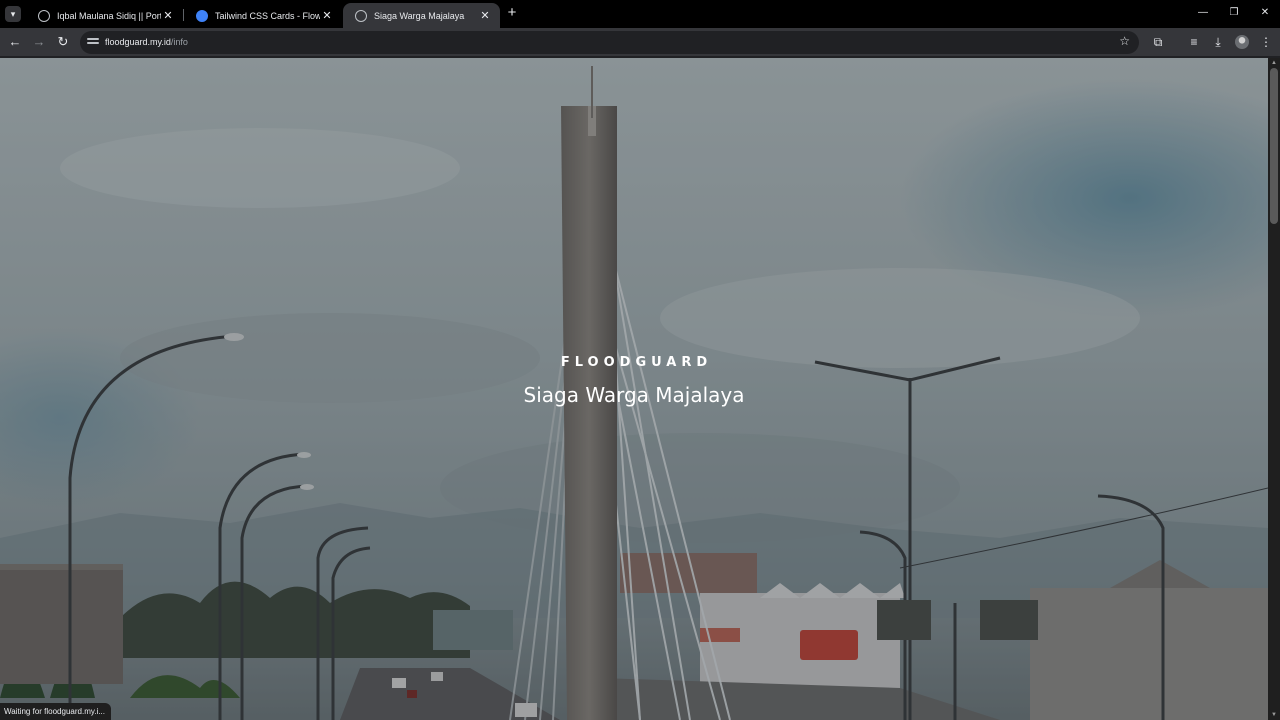  I want to click on scroll-up-arrow-icon: ▲, so click(1274, 63).